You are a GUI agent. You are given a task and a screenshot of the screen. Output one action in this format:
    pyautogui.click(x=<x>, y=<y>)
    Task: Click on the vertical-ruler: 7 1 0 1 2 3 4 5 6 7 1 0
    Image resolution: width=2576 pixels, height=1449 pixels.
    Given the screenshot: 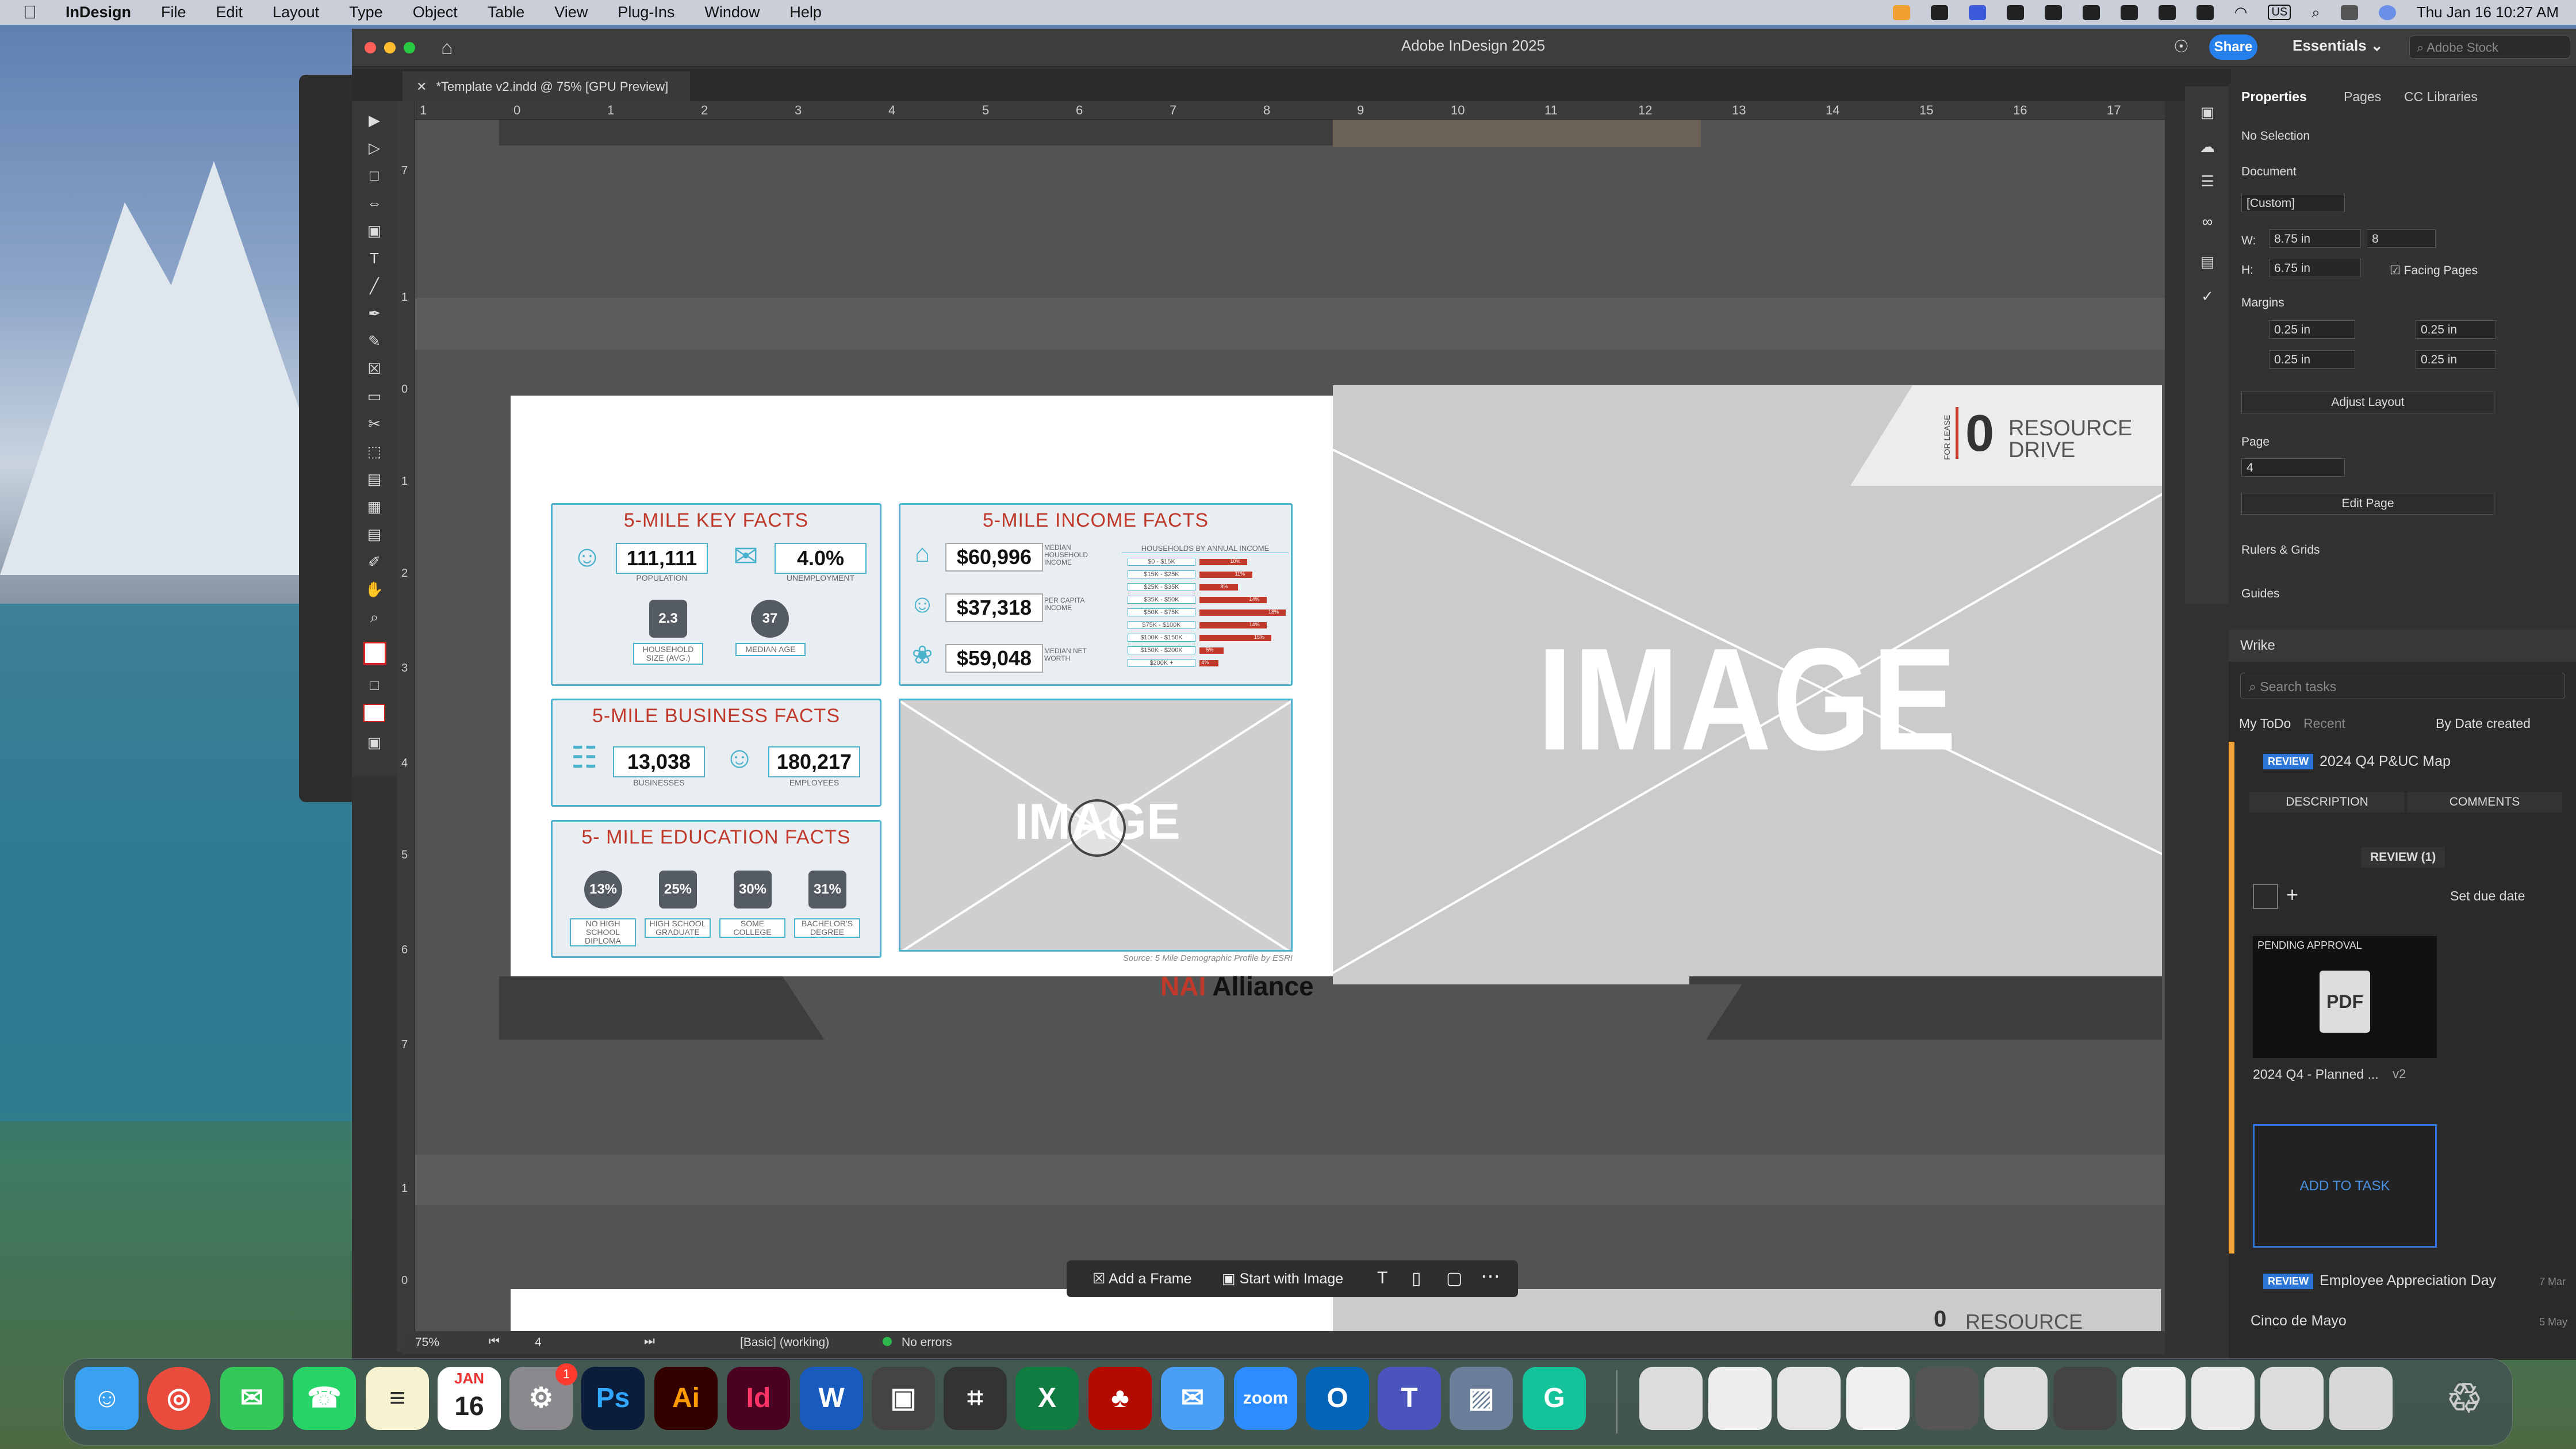 What is the action you would take?
    pyautogui.click(x=406, y=726)
    